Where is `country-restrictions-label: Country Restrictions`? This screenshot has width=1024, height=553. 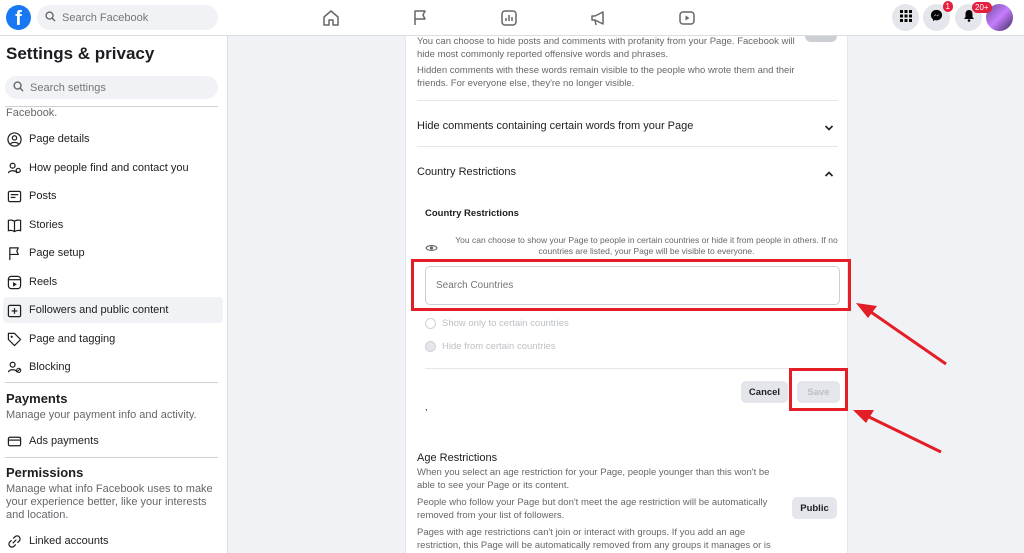
country-restrictions-label: Country Restrictions is located at coordinates (472, 213).